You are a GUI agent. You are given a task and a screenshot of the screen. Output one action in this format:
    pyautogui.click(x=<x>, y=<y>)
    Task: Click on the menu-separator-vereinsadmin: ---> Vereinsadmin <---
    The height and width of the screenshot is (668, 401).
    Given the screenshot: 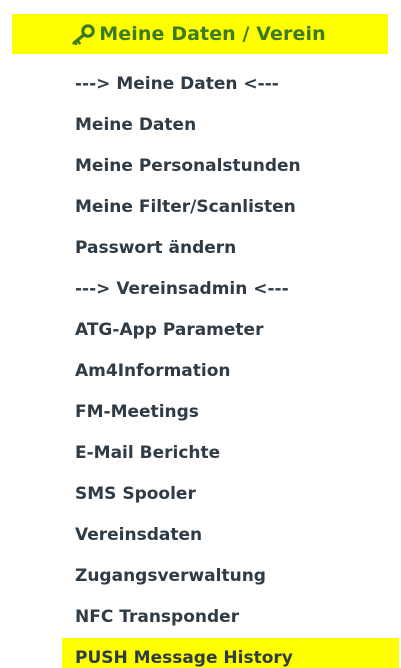 What is the action you would take?
    pyautogui.click(x=182, y=289)
    